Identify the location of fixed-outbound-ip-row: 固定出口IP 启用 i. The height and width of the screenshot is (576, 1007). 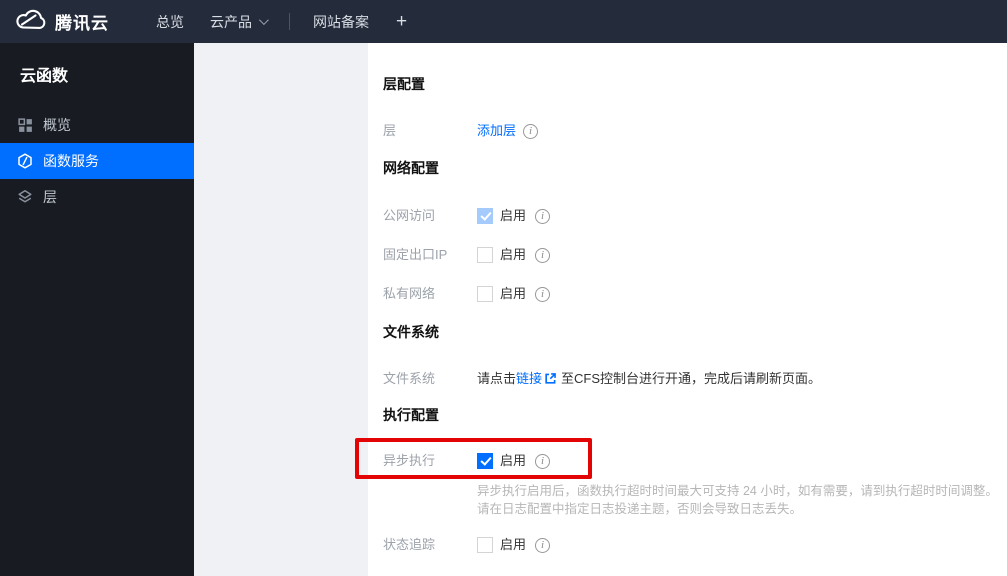
(695, 255).